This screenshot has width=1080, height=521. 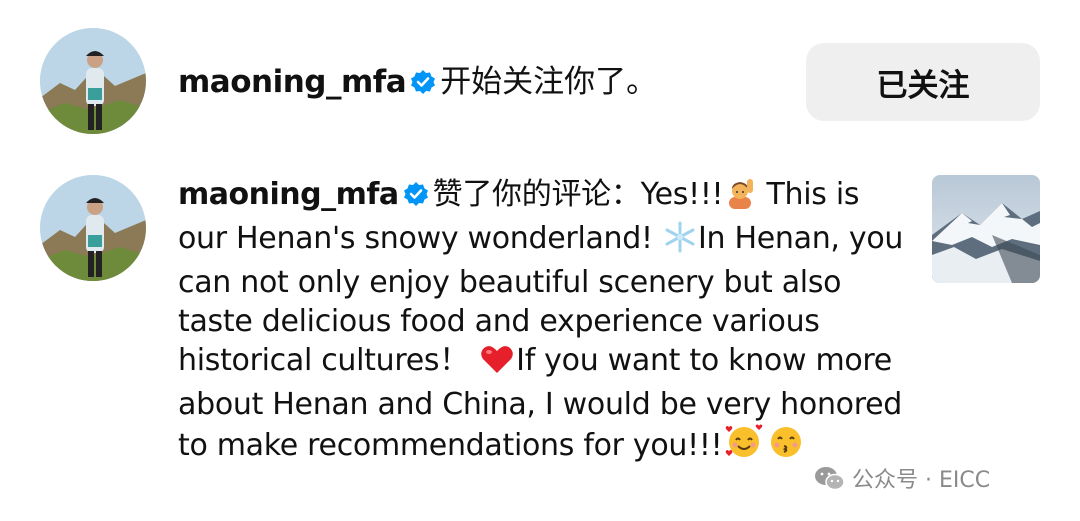 I want to click on following-button: 已关注, so click(x=923, y=82).